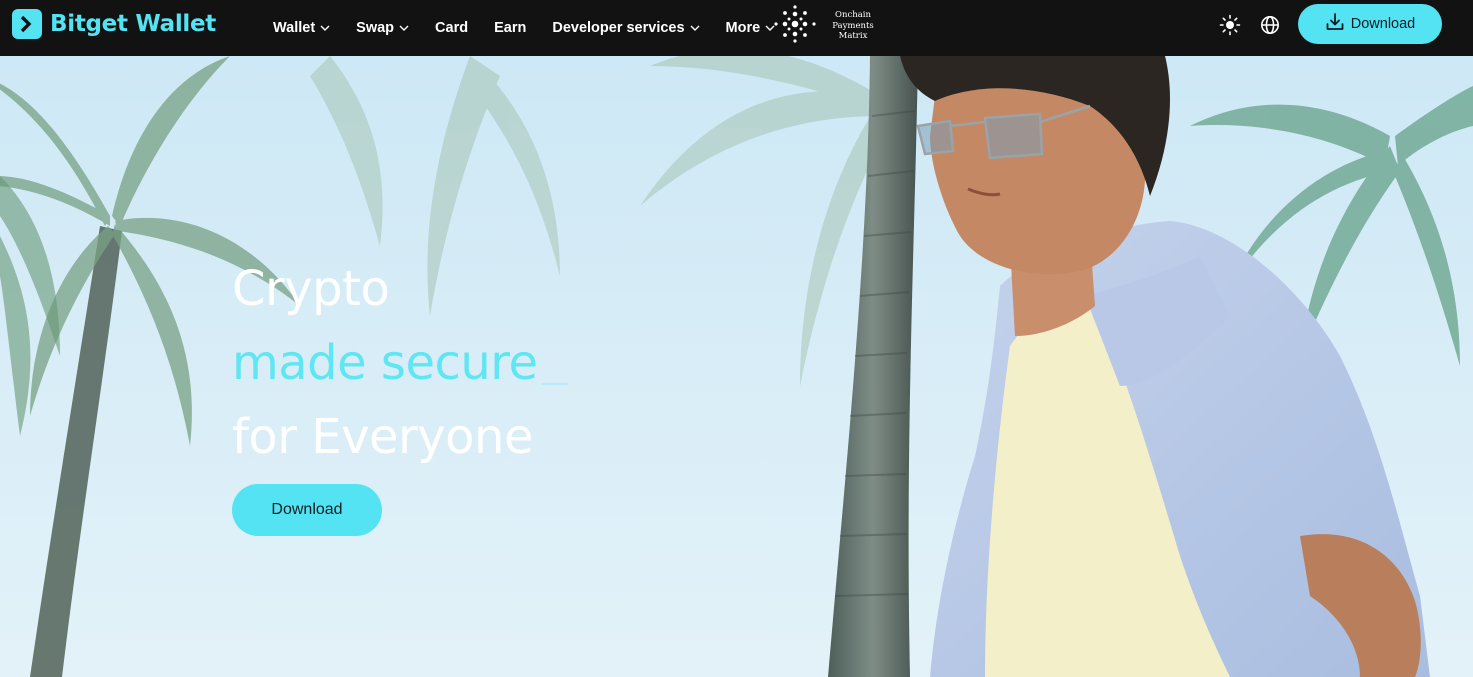  I want to click on onchain-payments-matrix-link: Onchain Payments Matrix, so click(825, 26).